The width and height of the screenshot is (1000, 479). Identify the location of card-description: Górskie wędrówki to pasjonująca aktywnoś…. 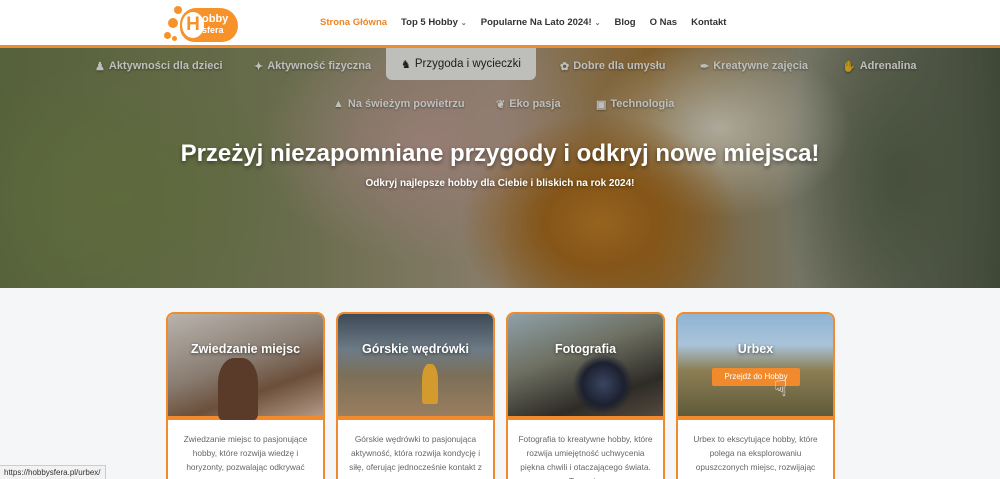
(415, 453).